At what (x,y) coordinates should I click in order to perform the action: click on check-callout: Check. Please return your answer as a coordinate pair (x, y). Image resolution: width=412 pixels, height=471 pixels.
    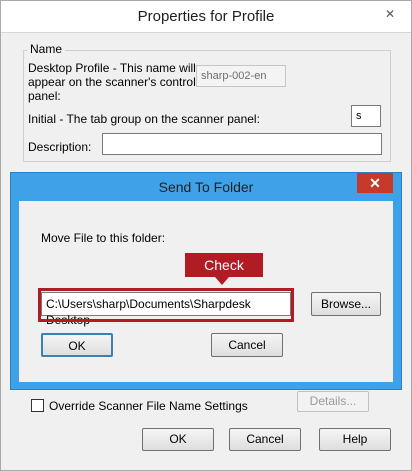
    Looking at the image, I should click on (224, 265).